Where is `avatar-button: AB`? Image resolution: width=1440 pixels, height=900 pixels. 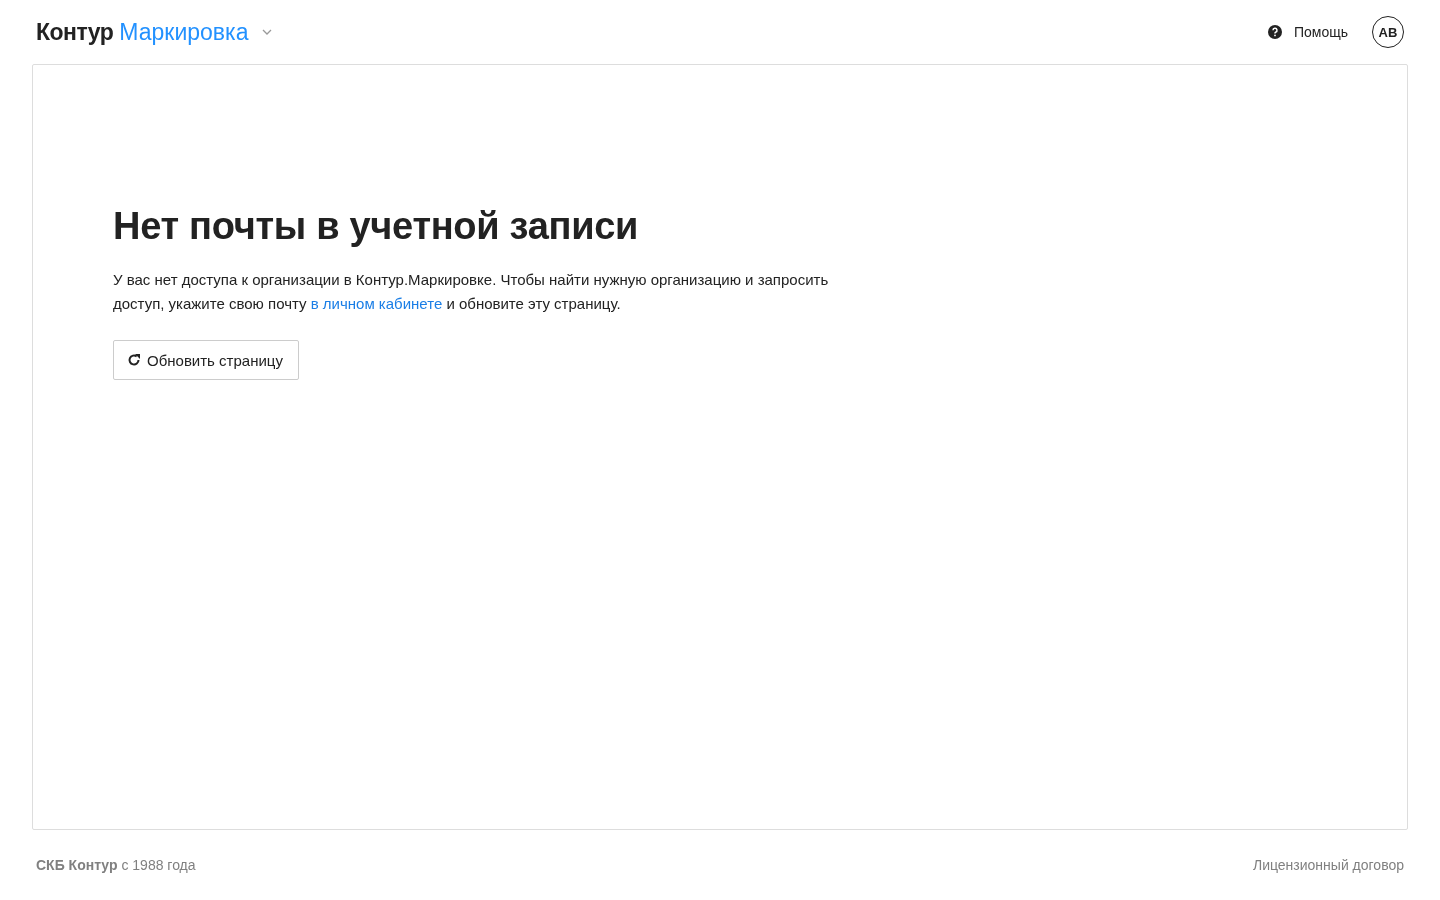 avatar-button: AB is located at coordinates (1388, 32).